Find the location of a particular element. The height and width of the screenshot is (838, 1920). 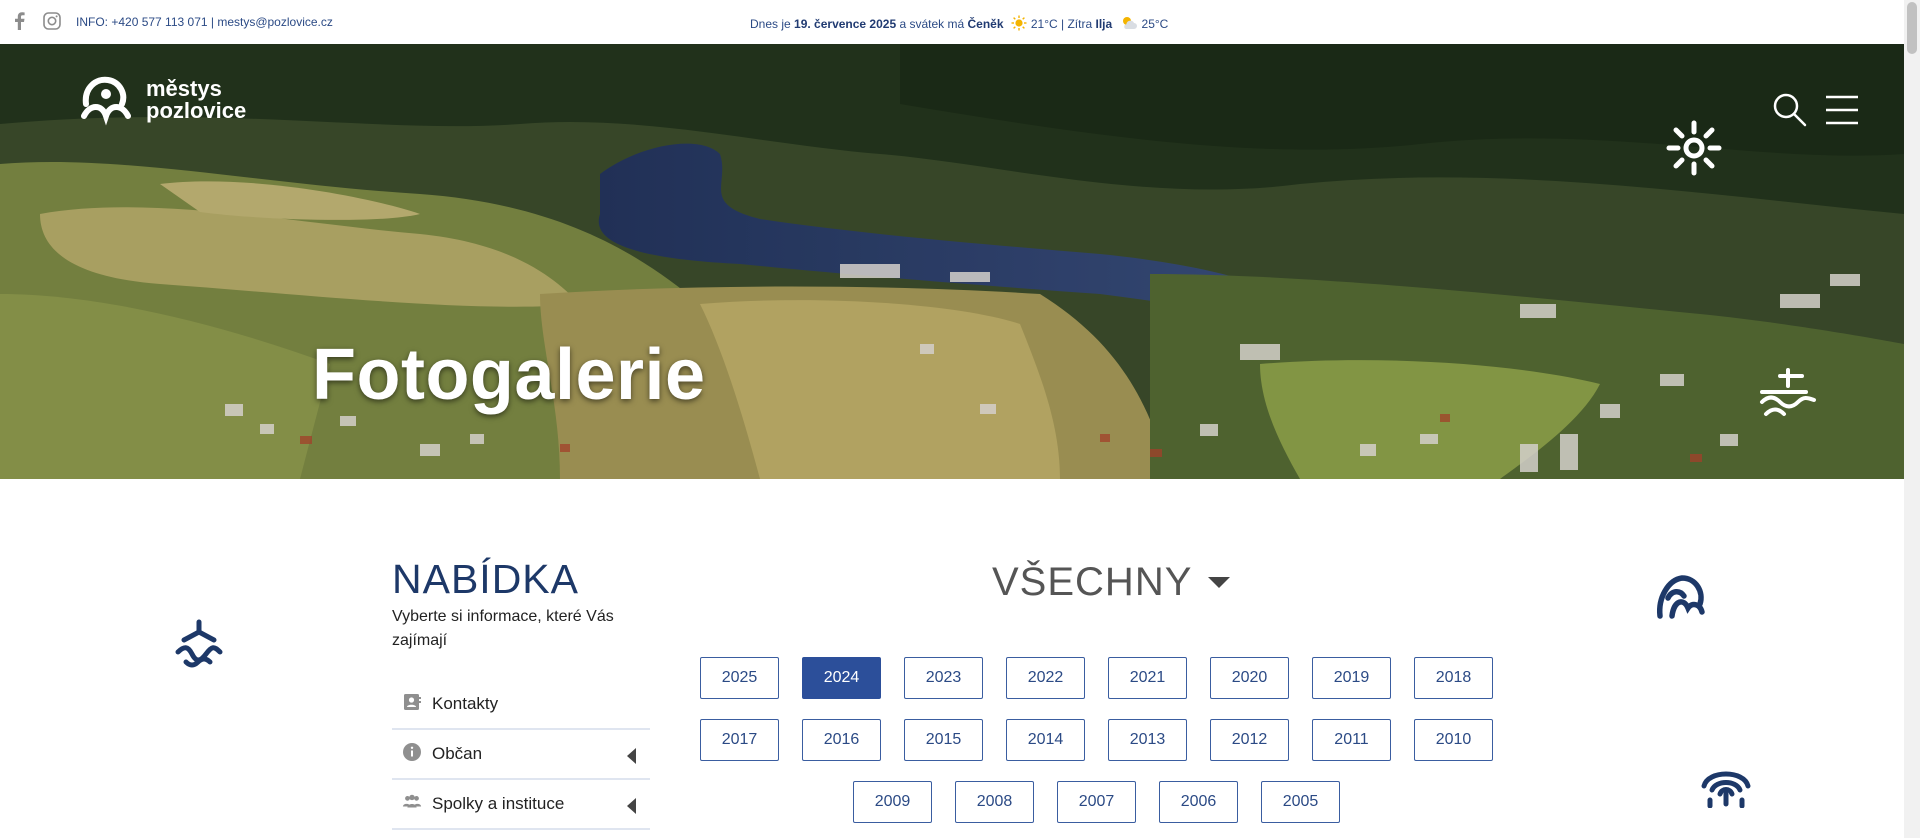

year-button-2013: 2013 is located at coordinates (1147, 740).